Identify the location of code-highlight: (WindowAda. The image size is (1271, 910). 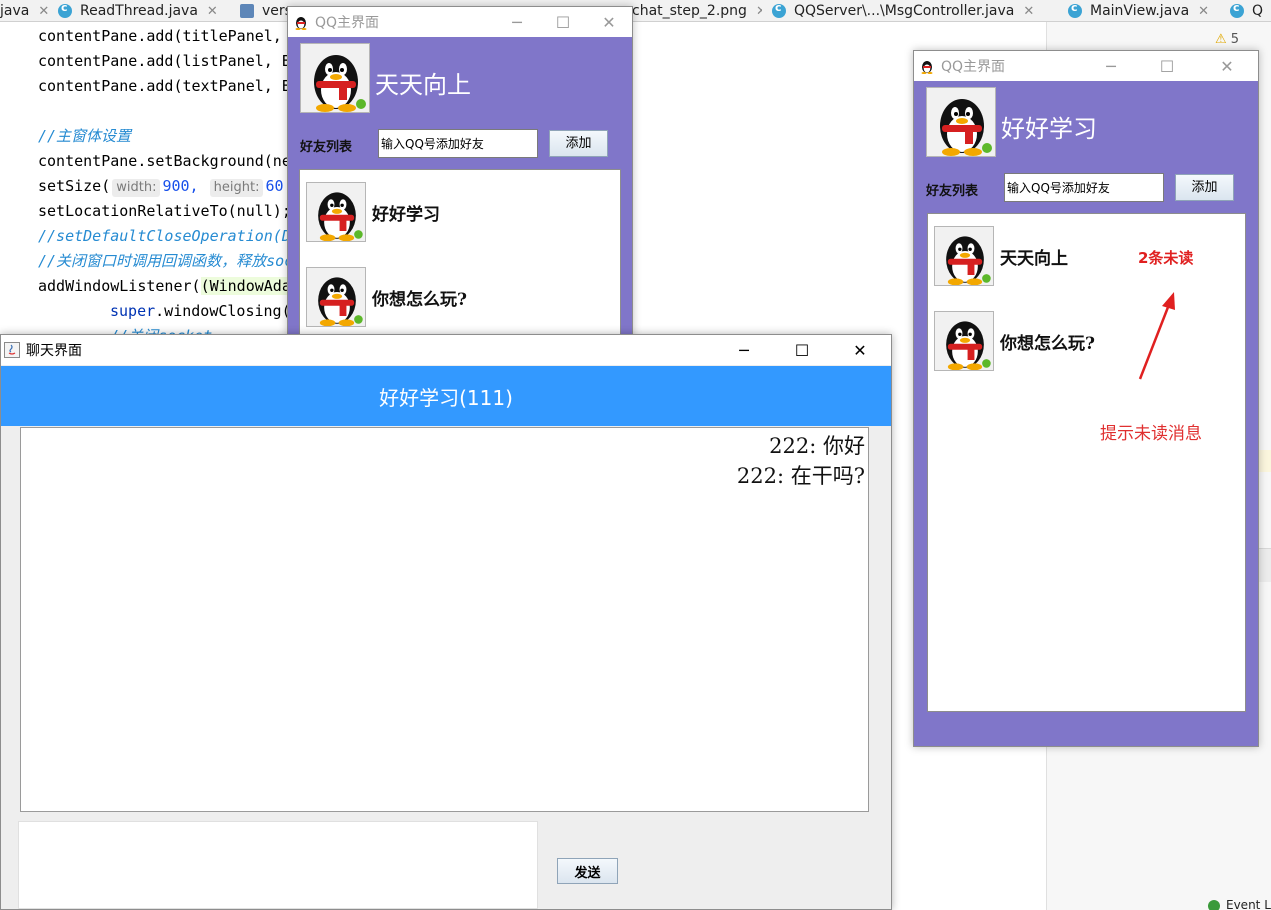
(245, 286).